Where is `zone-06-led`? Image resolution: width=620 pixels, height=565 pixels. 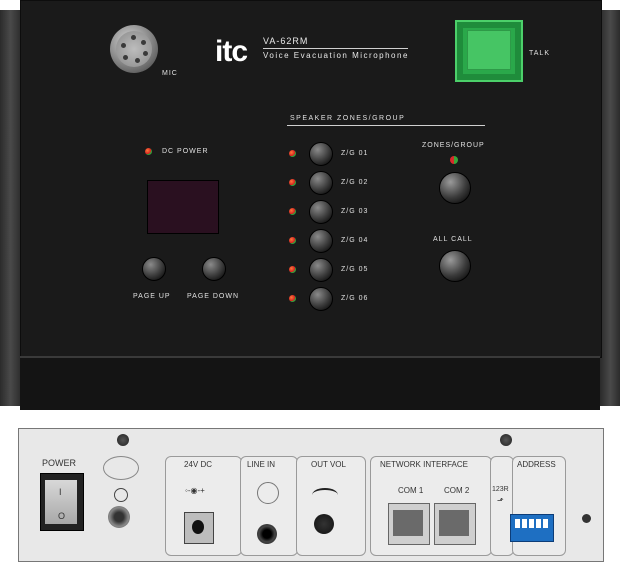 zone-06-led is located at coordinates (292, 298).